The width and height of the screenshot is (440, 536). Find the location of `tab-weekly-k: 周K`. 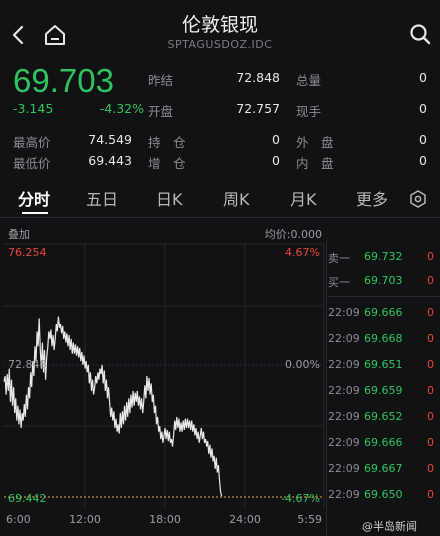

tab-weekly-k: 周K is located at coordinates (236, 198).